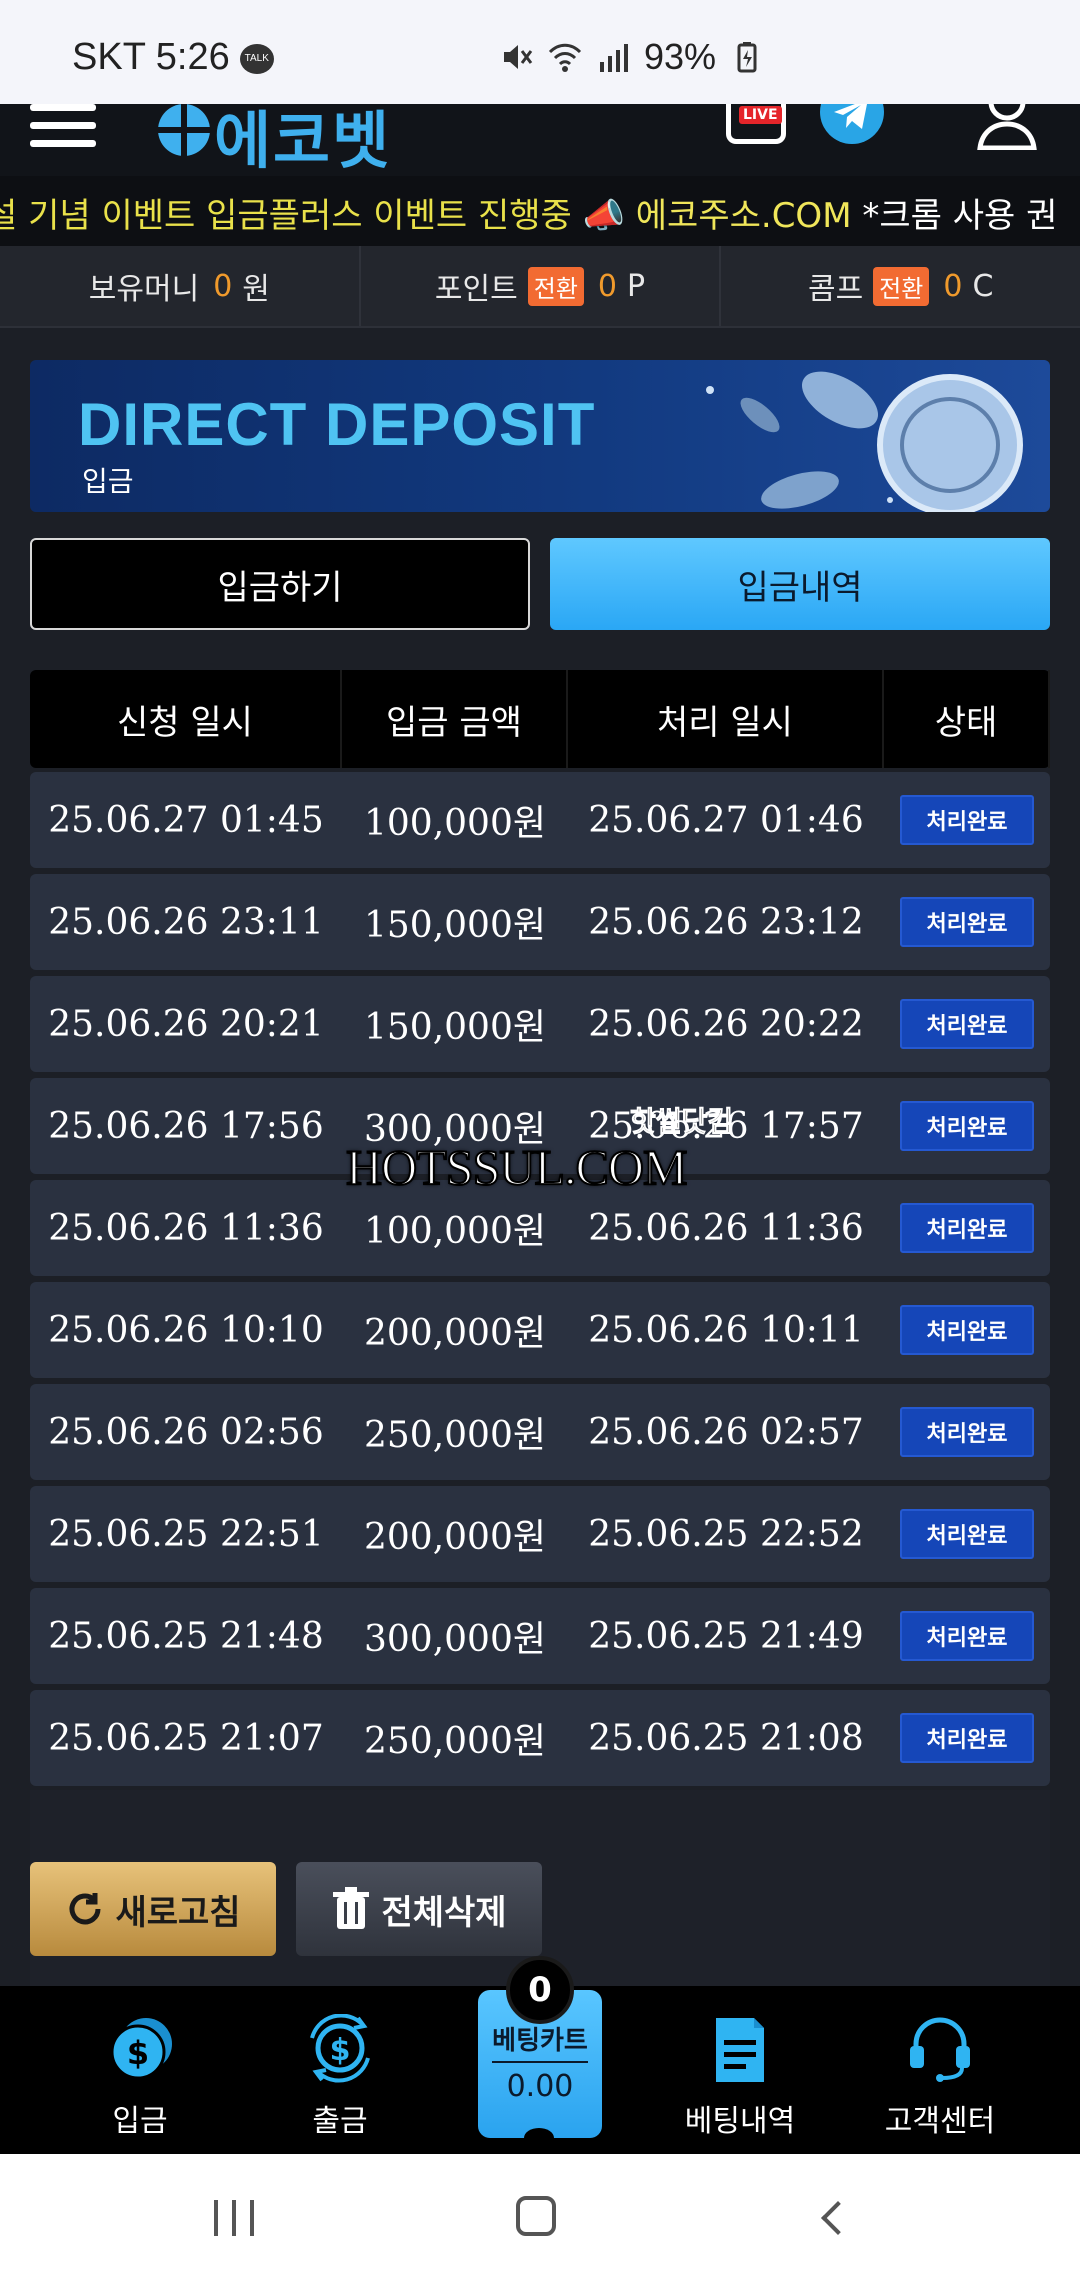 Image resolution: width=1080 pixels, height=2280 pixels. Describe the element at coordinates (540, 2086) in the screenshot. I see `bet-cart-value: 0.00` at that location.